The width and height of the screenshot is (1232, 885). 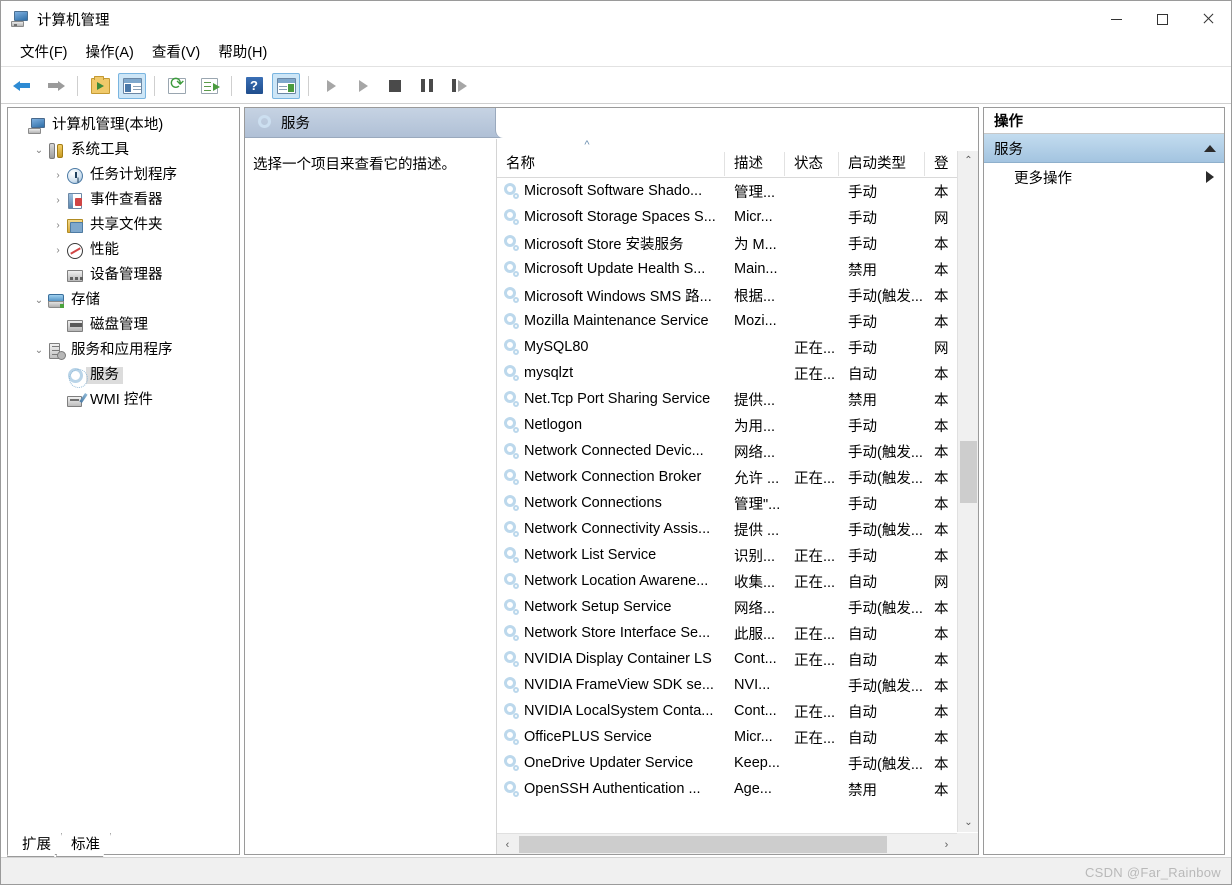 I want to click on table-row: Microsoft Windows SMS 路... 根据... 手动(触发... 本, so click(x=726, y=295).